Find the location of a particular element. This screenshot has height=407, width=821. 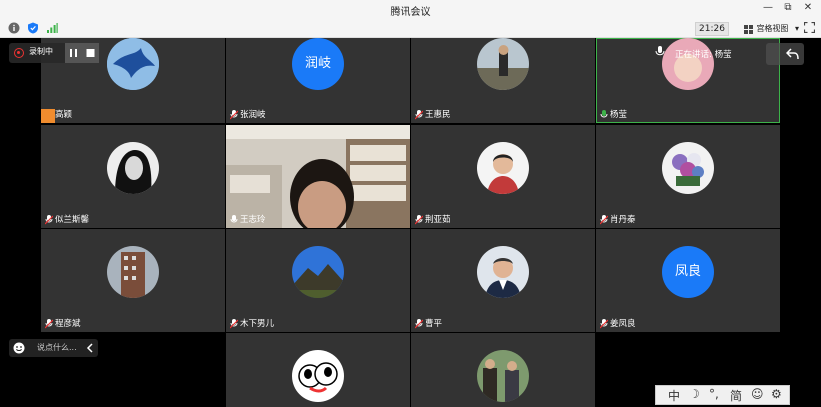

restore-button: ⧉ is located at coordinates (788, 7).